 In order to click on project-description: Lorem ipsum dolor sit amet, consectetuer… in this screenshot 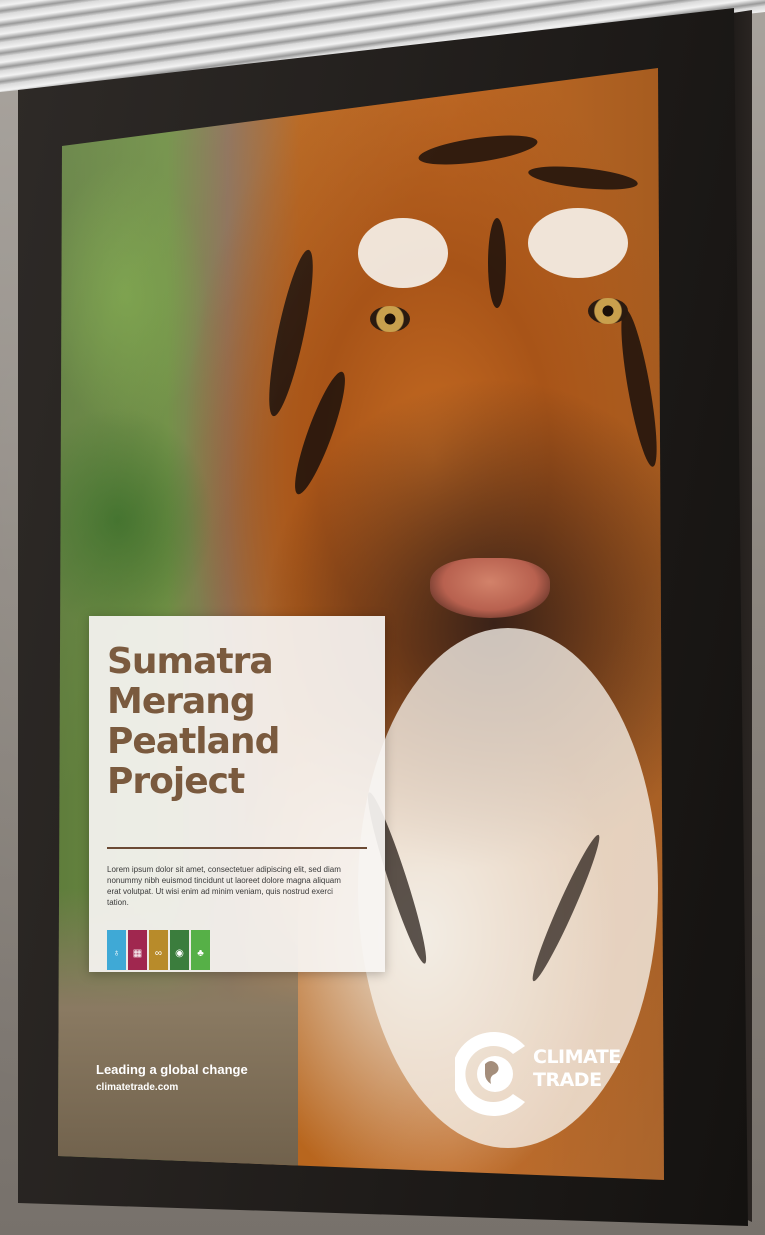, I will do `click(224, 886)`.